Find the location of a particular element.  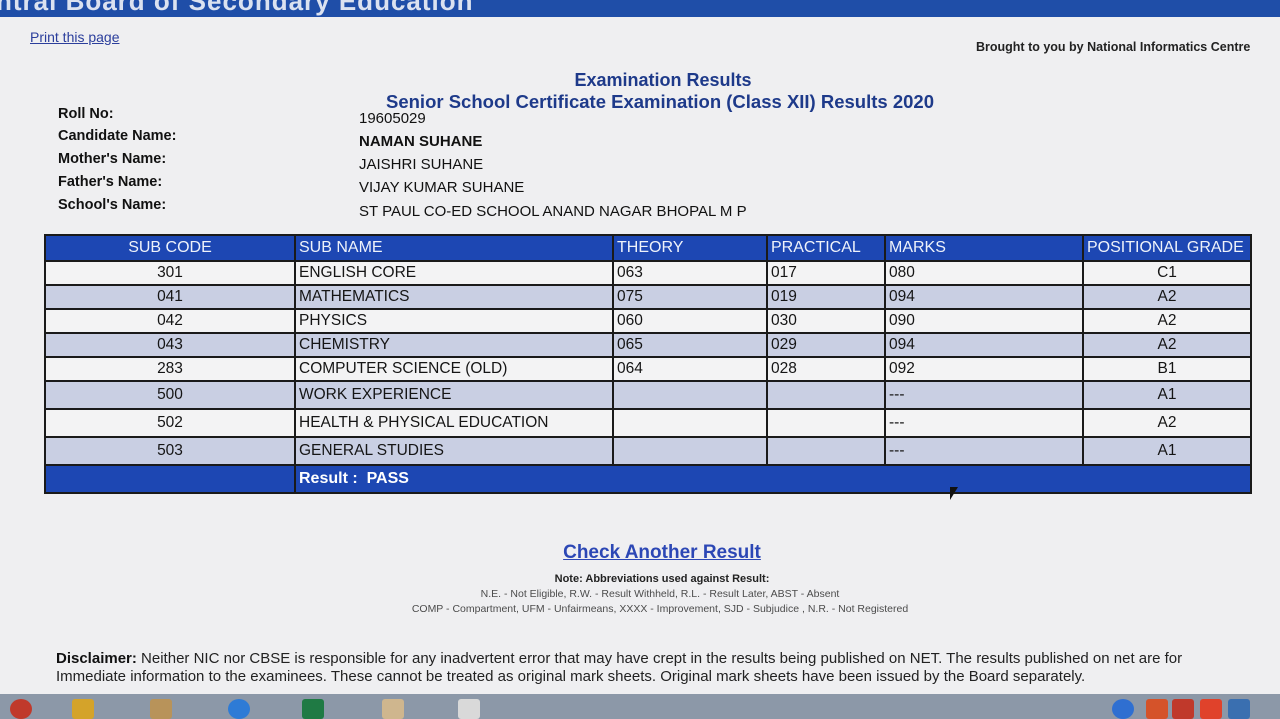

practical-marks-cell: 017 is located at coordinates (826, 273).